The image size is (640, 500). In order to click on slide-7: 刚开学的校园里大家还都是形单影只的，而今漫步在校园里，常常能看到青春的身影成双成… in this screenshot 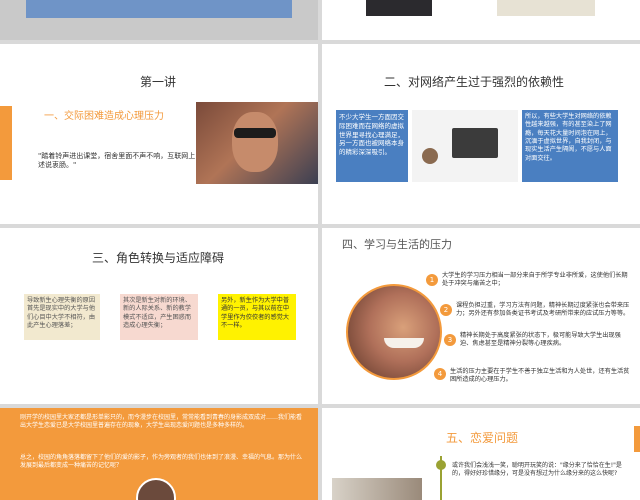, I will do `click(159, 454)`.